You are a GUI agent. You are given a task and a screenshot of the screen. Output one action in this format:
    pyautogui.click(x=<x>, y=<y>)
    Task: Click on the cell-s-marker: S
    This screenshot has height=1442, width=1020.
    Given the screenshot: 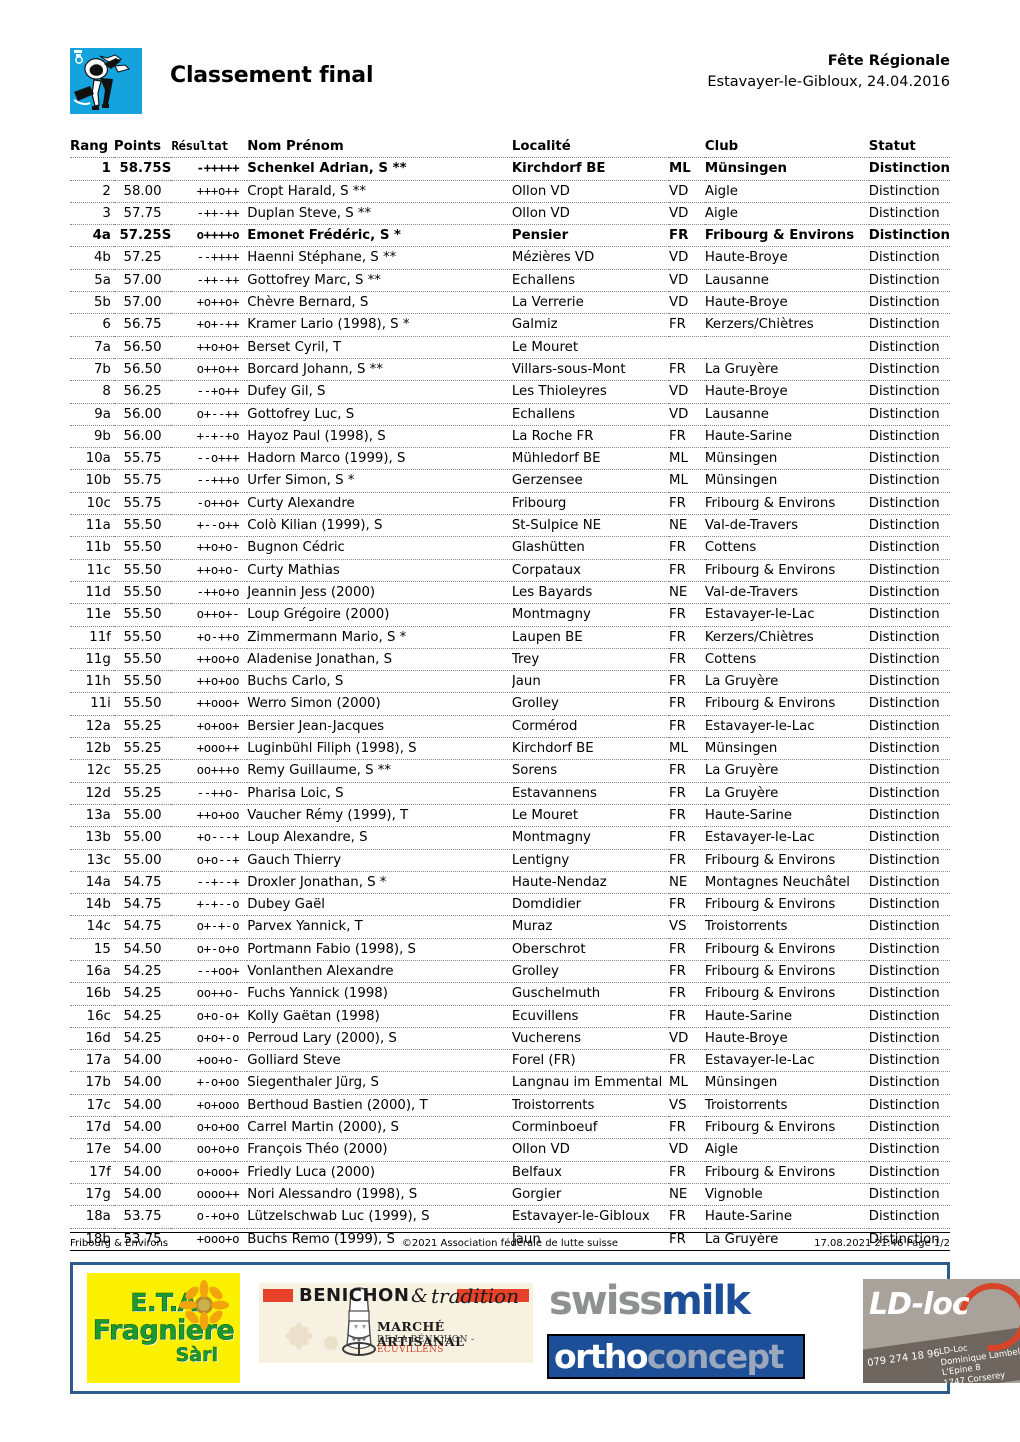 What is the action you would take?
    pyautogui.click(x=166, y=169)
    